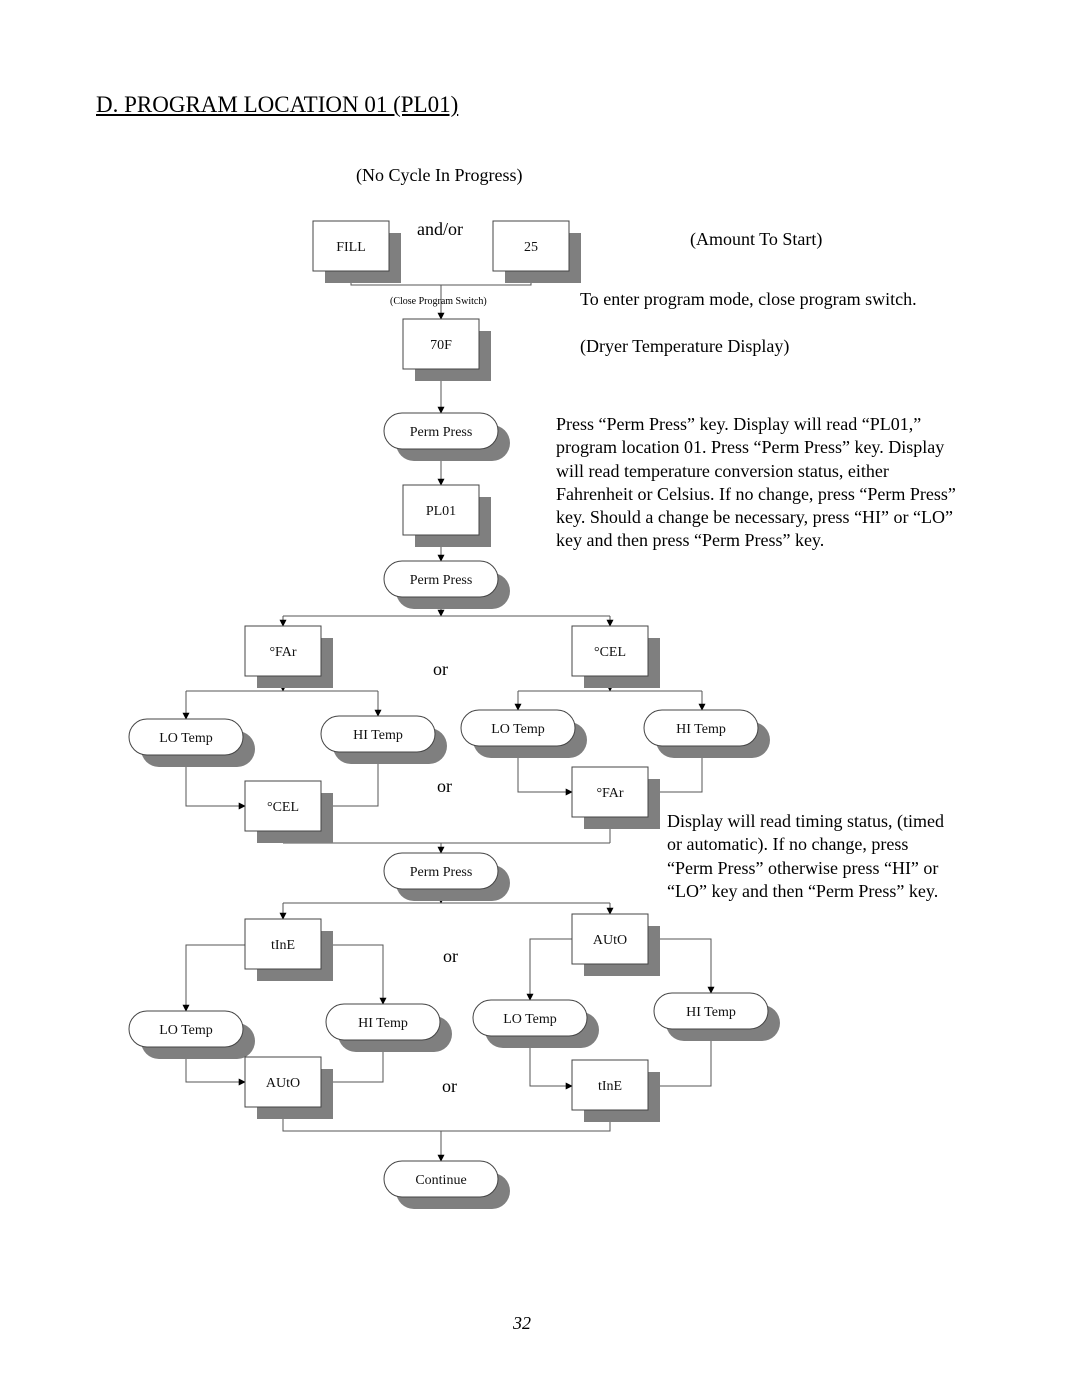 The height and width of the screenshot is (1397, 1080). I want to click on flow-node-temp70: 70F, so click(446, 349).